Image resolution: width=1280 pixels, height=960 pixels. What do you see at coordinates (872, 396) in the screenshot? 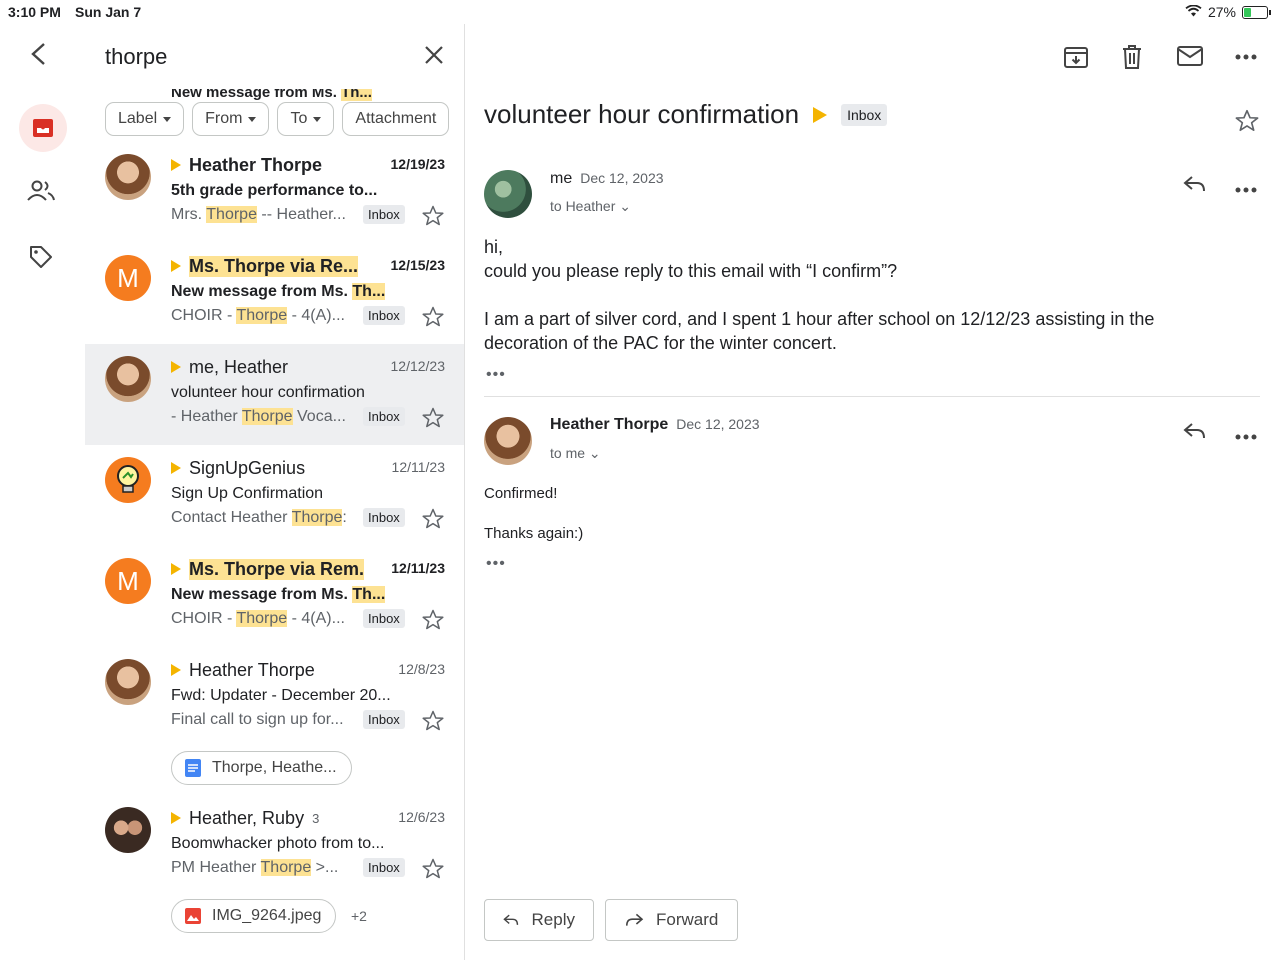
I see `message-divider` at bounding box center [872, 396].